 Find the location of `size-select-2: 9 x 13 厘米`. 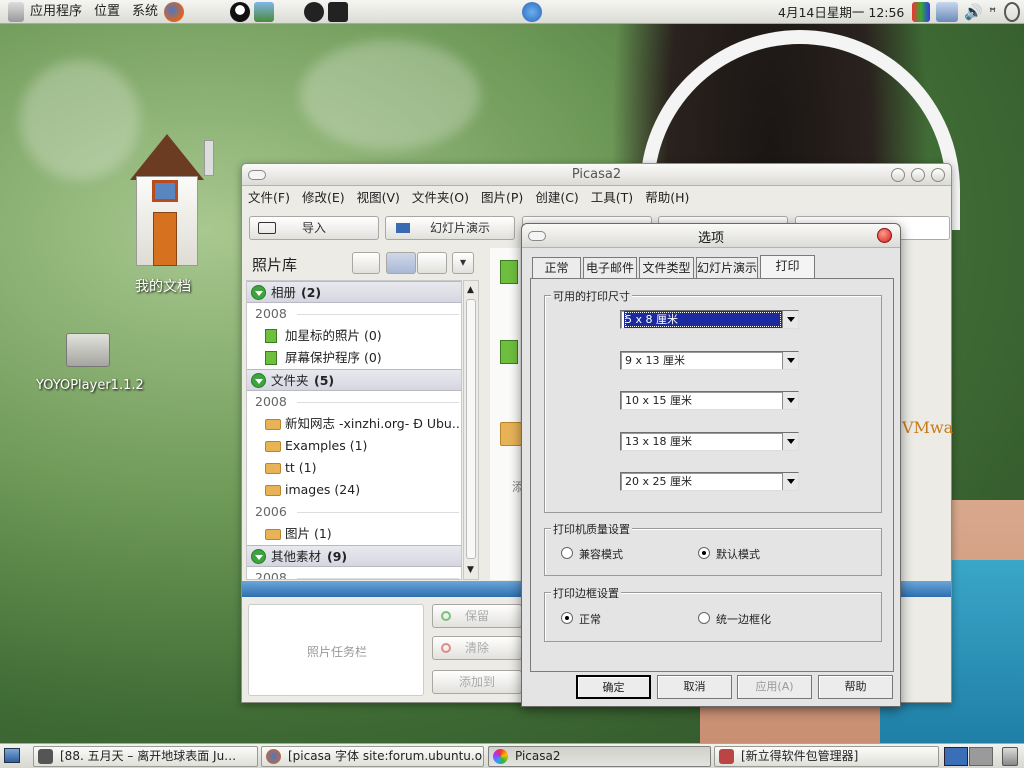

size-select-2: 9 x 13 厘米 is located at coordinates (709, 360).